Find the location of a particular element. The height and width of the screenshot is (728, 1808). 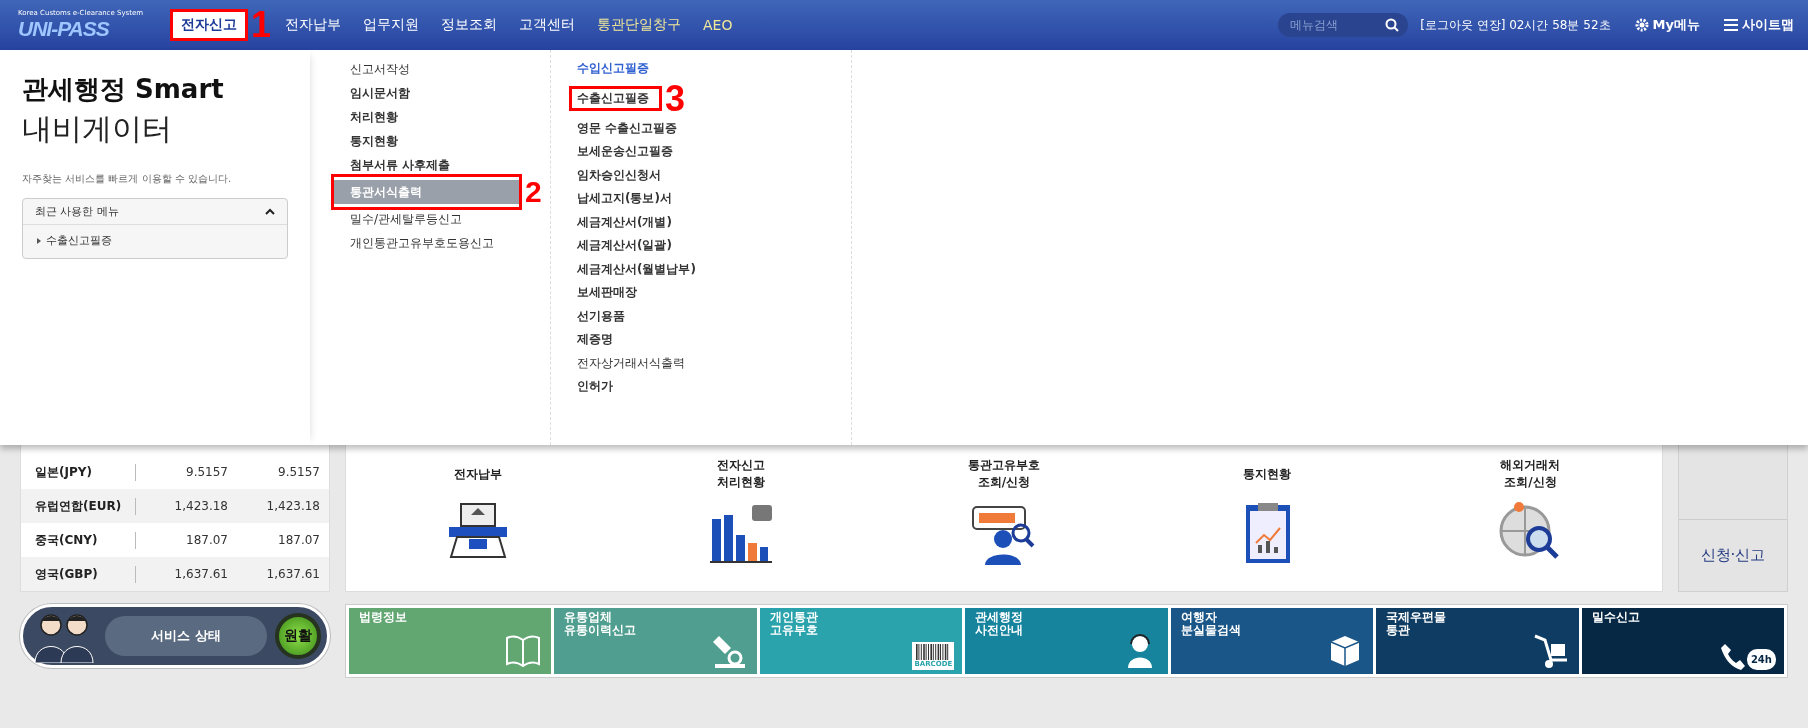

submenu-item: 인허가 is located at coordinates (592, 387).